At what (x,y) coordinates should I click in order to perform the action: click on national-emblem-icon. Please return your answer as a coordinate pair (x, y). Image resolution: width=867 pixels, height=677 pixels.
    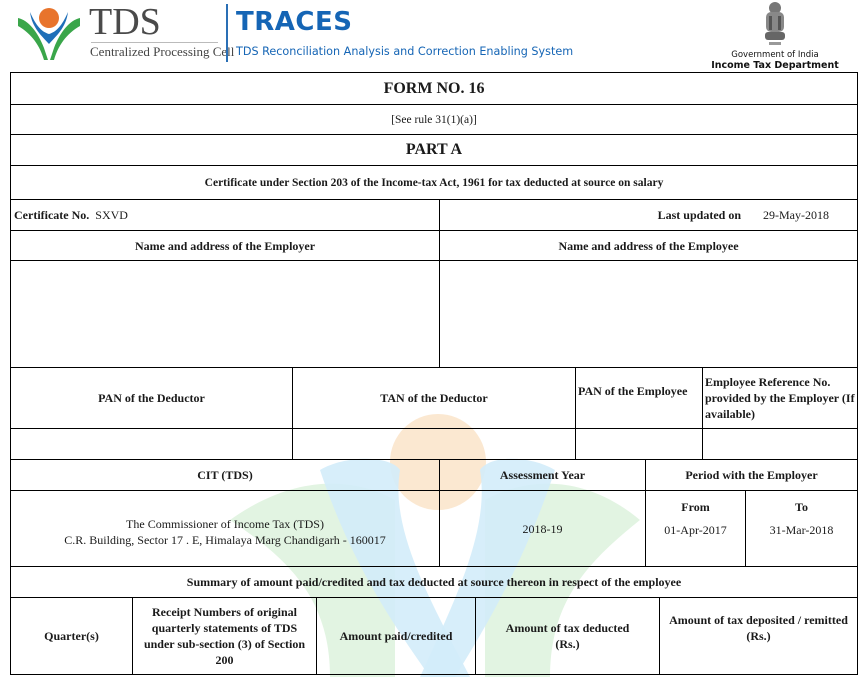
    Looking at the image, I should click on (775, 23).